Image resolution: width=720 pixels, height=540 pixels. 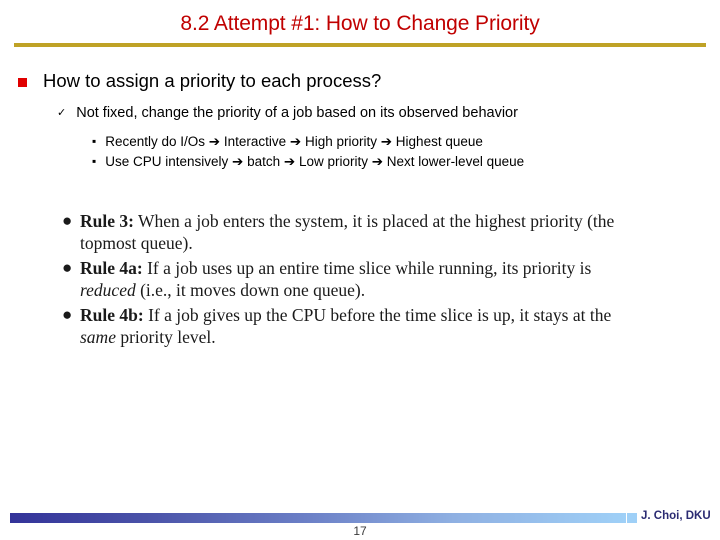 What do you see at coordinates (108, 290) in the screenshot?
I see `rule-emphasis: reduced` at bounding box center [108, 290].